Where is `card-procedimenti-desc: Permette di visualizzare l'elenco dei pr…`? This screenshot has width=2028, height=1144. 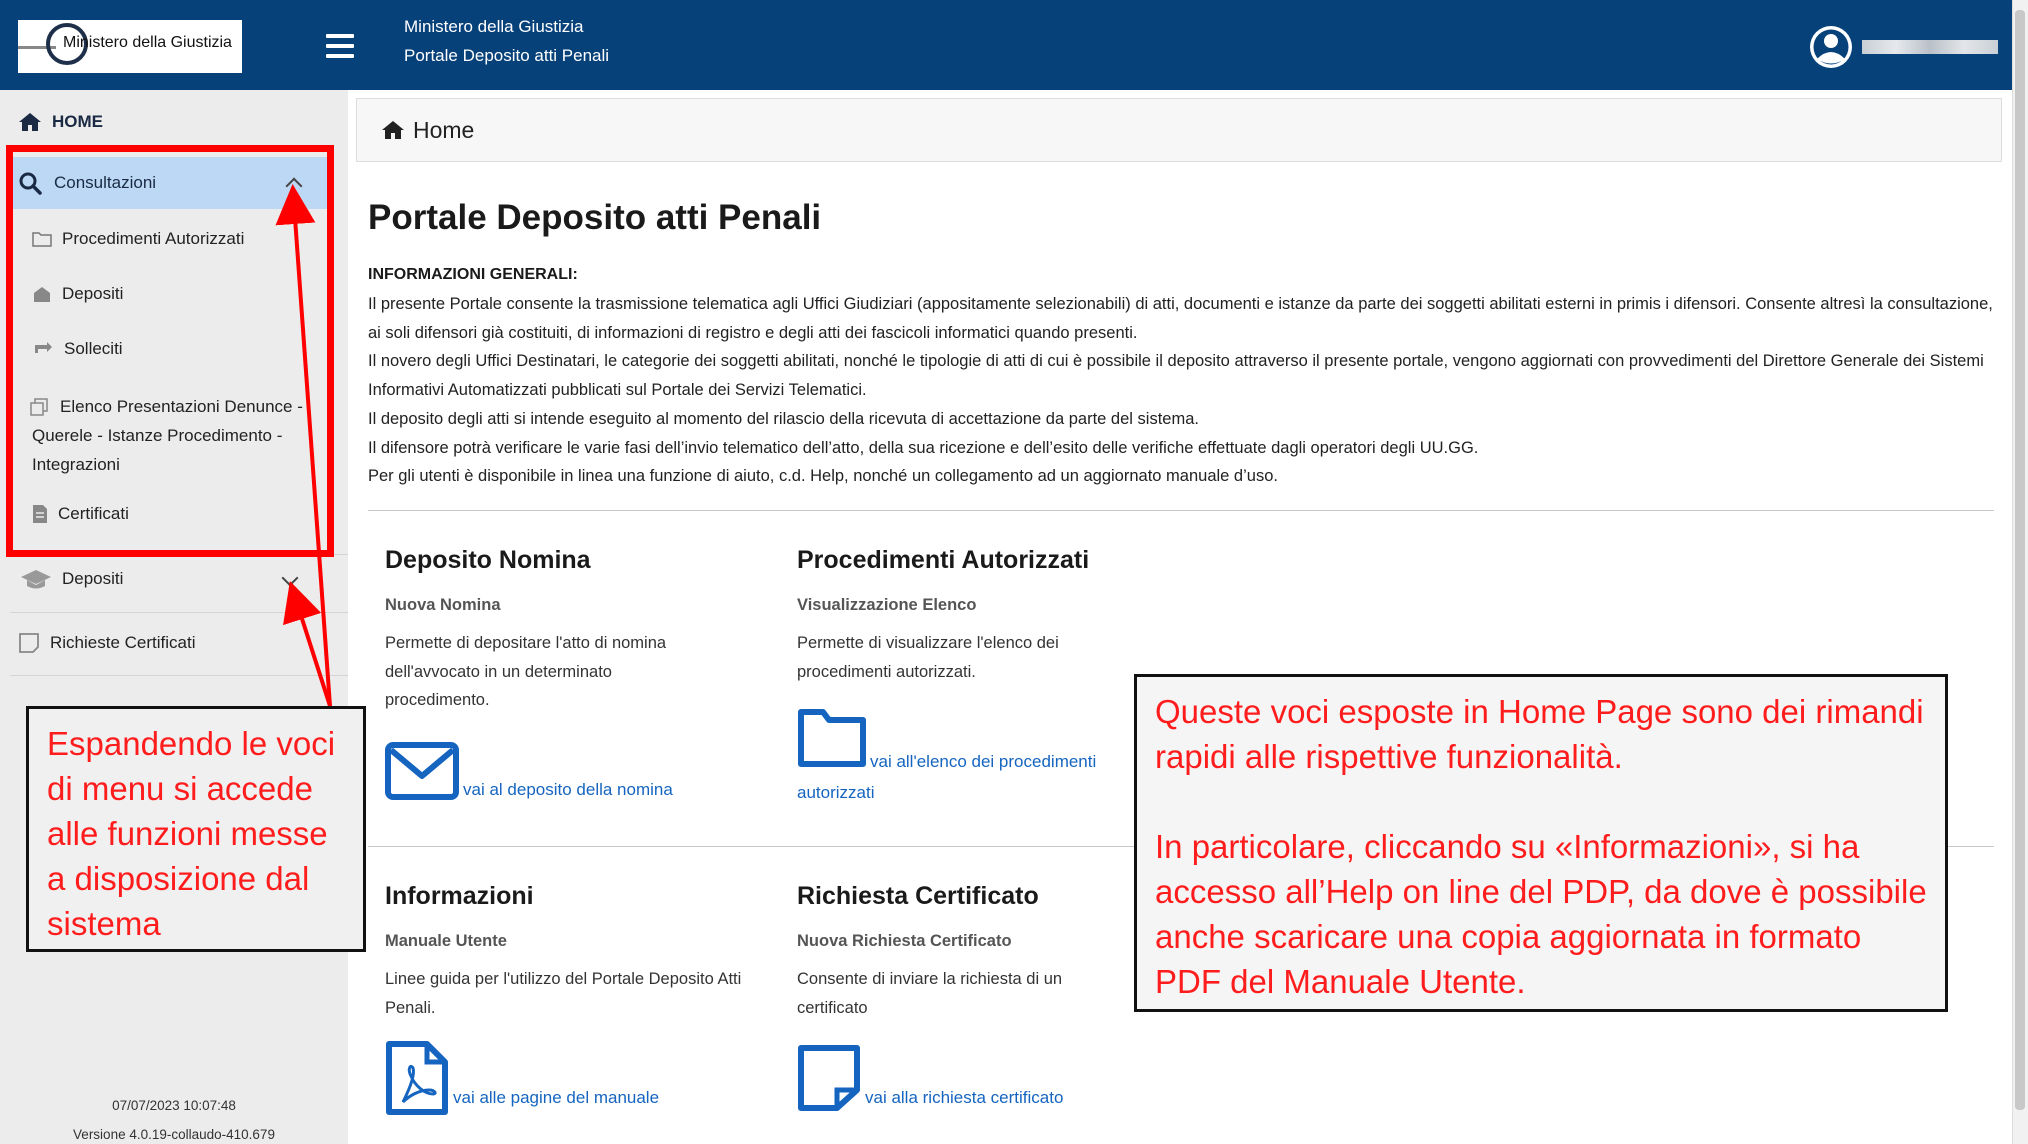
card-procedimenti-desc: Permette di visualizzare l'elenco dei pr… is located at coordinates (928, 657).